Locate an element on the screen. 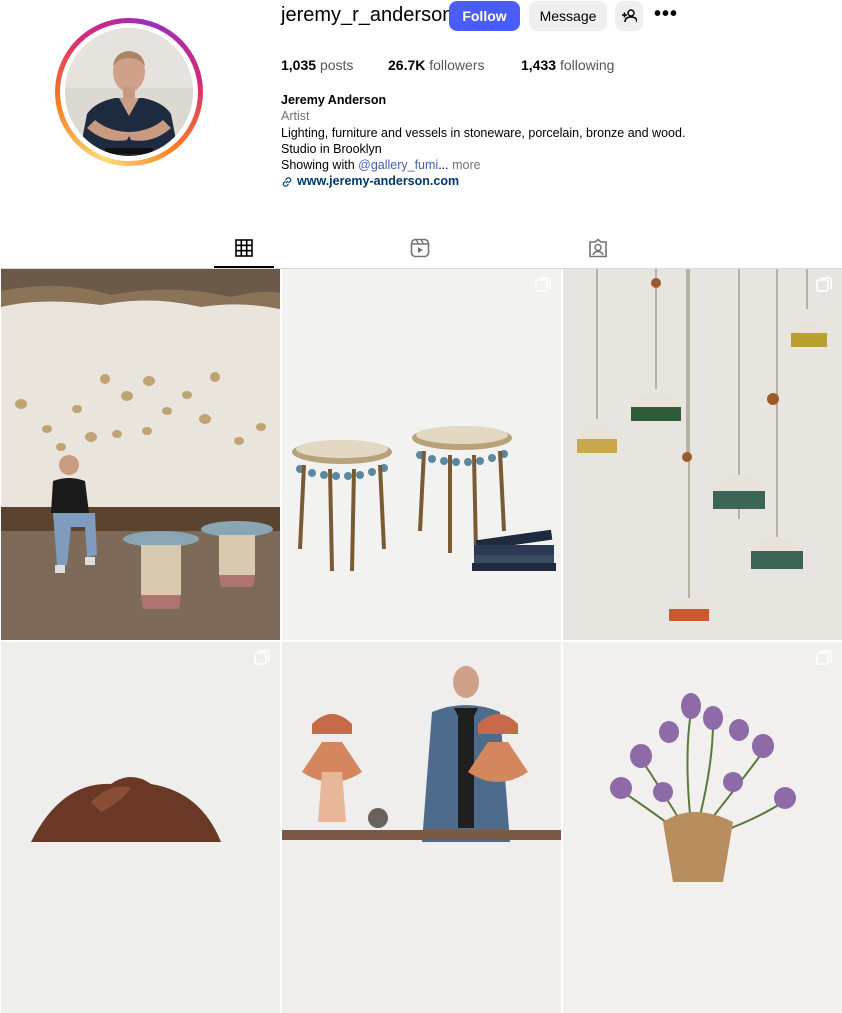 Image resolution: width=842 pixels, height=1013 pixels. gallery-mention-link: @gallery_fumi is located at coordinates (398, 165).